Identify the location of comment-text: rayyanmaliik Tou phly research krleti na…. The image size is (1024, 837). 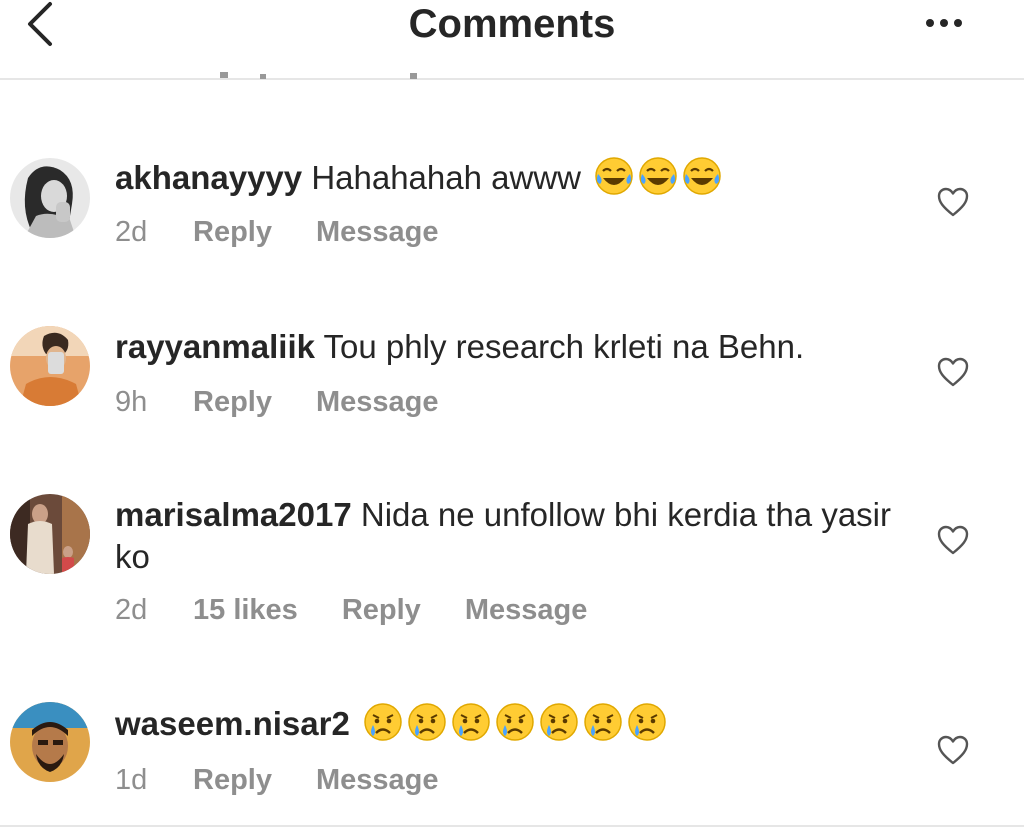
(515, 347).